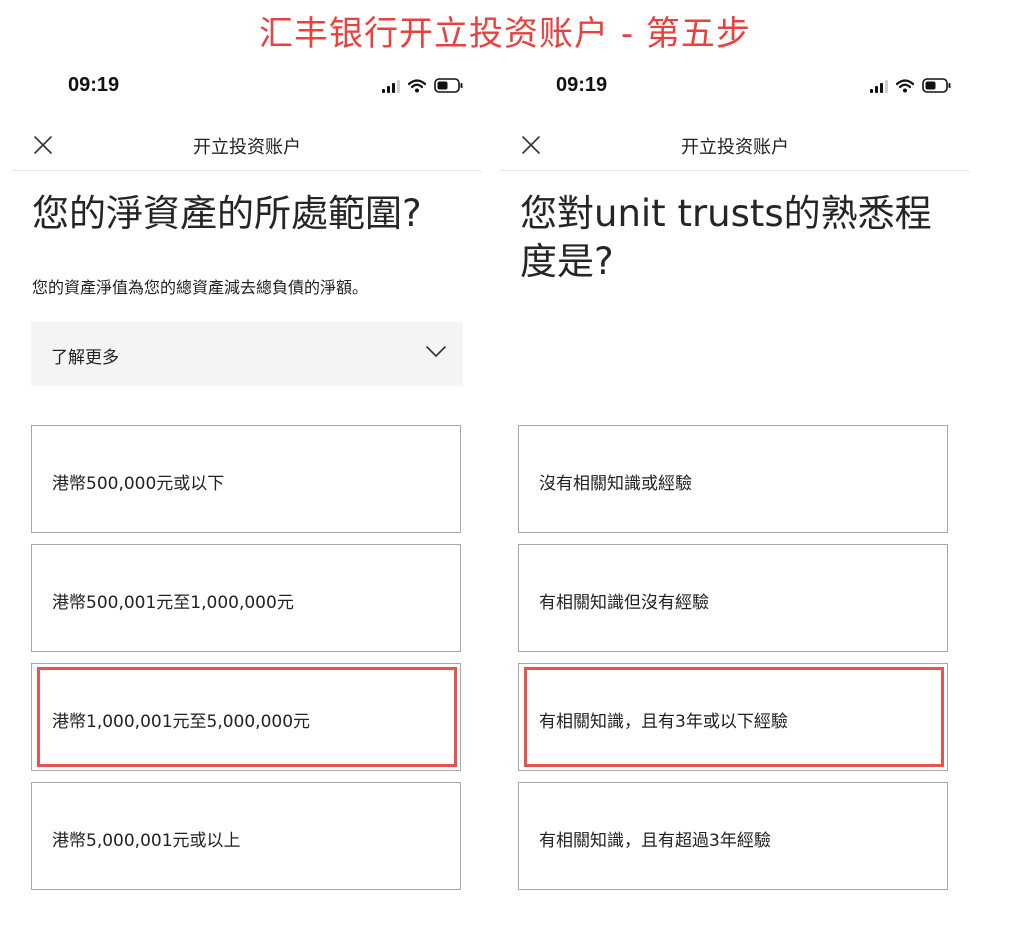 This screenshot has height=934, width=1010. What do you see at coordinates (655, 841) in the screenshot?
I see `option-label: 有相關知識，且有超過3年經驗` at bounding box center [655, 841].